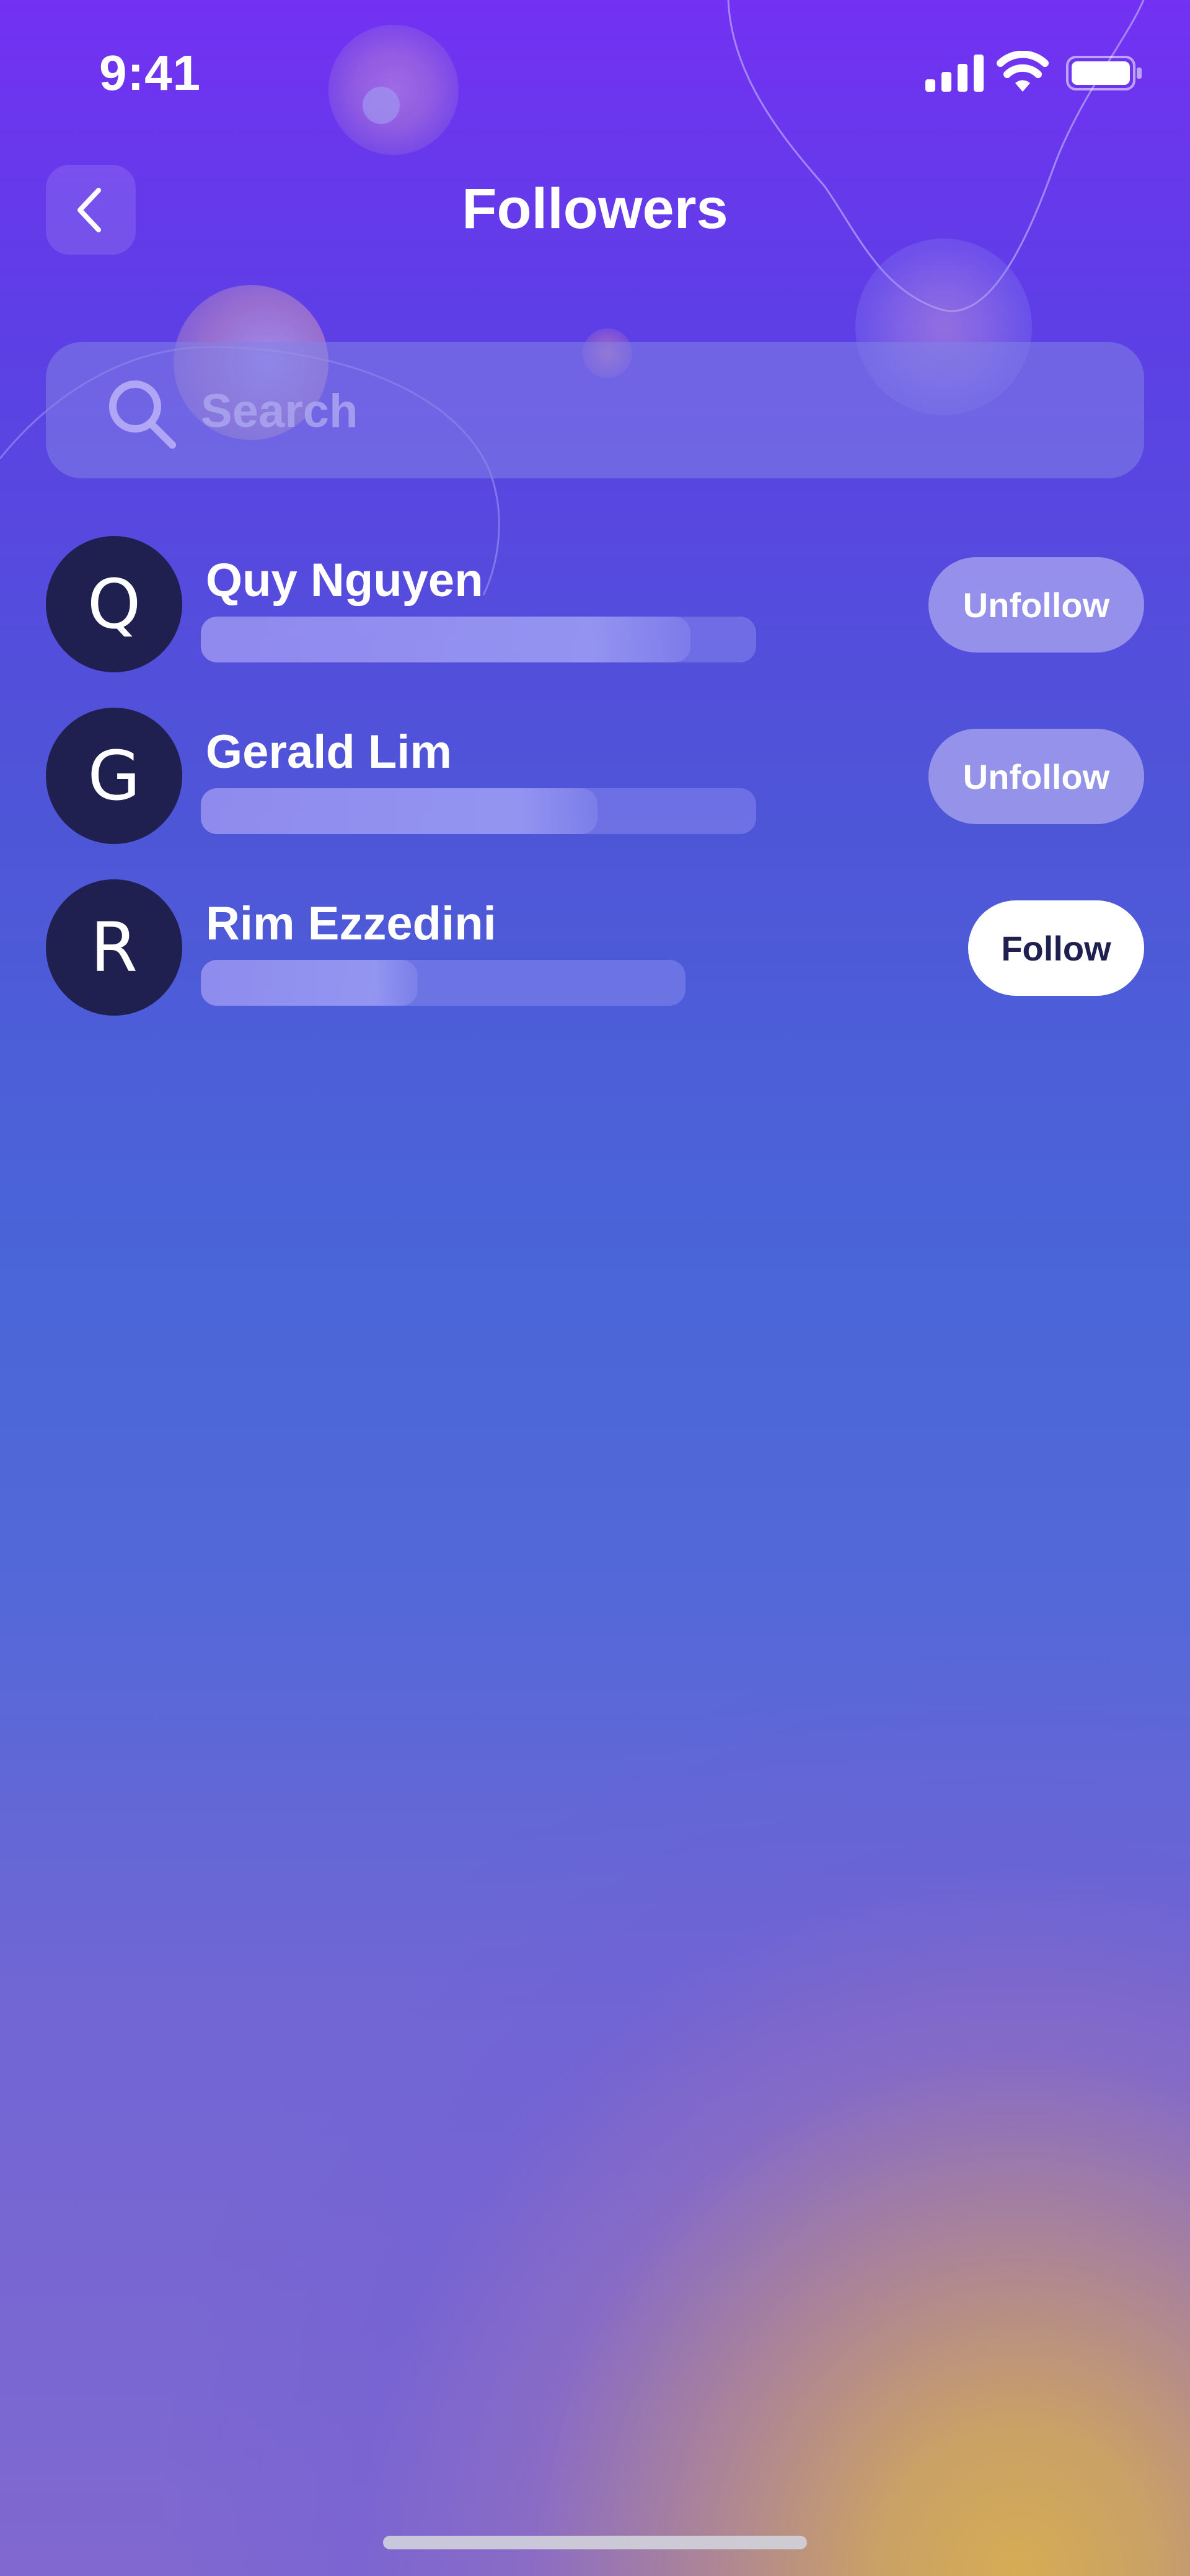  What do you see at coordinates (595, 779) in the screenshot?
I see `list-item: G Gerald Lim Unfollow` at bounding box center [595, 779].